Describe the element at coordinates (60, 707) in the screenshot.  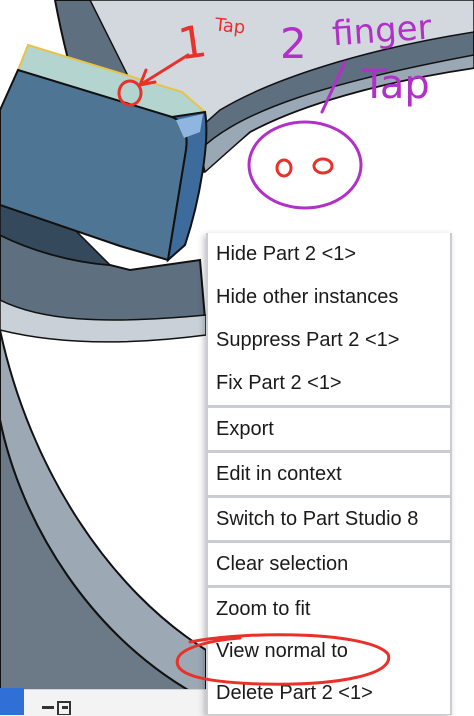
I see `panel-toggle-icon` at that location.